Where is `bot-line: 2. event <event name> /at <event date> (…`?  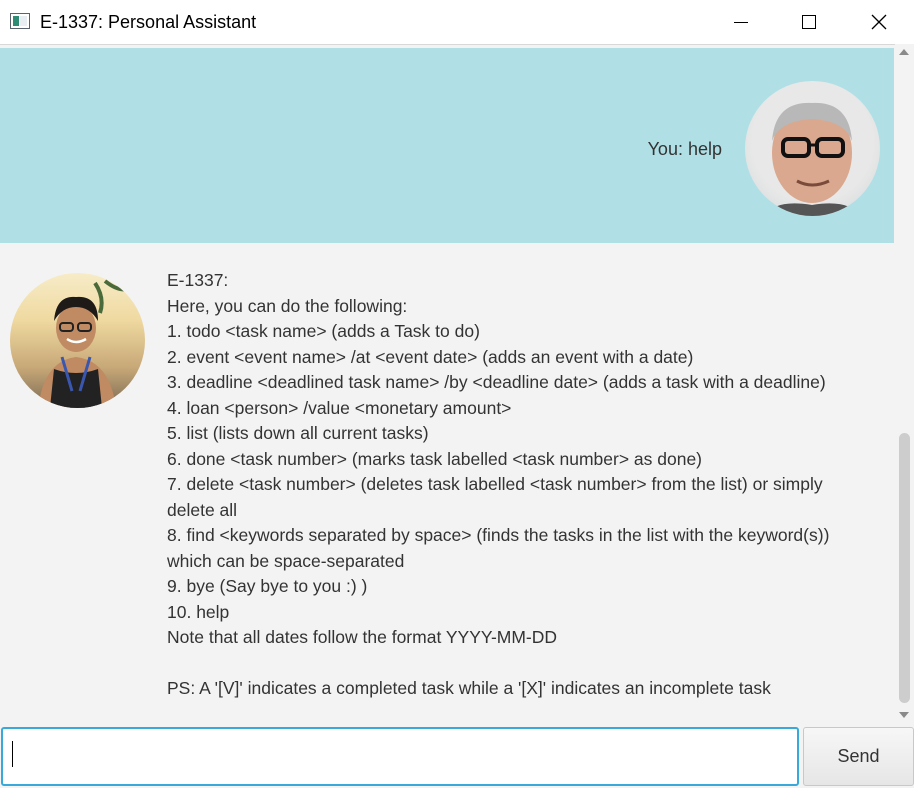
bot-line: 2. event <event name> /at <event date> (… is located at coordinates (430, 356).